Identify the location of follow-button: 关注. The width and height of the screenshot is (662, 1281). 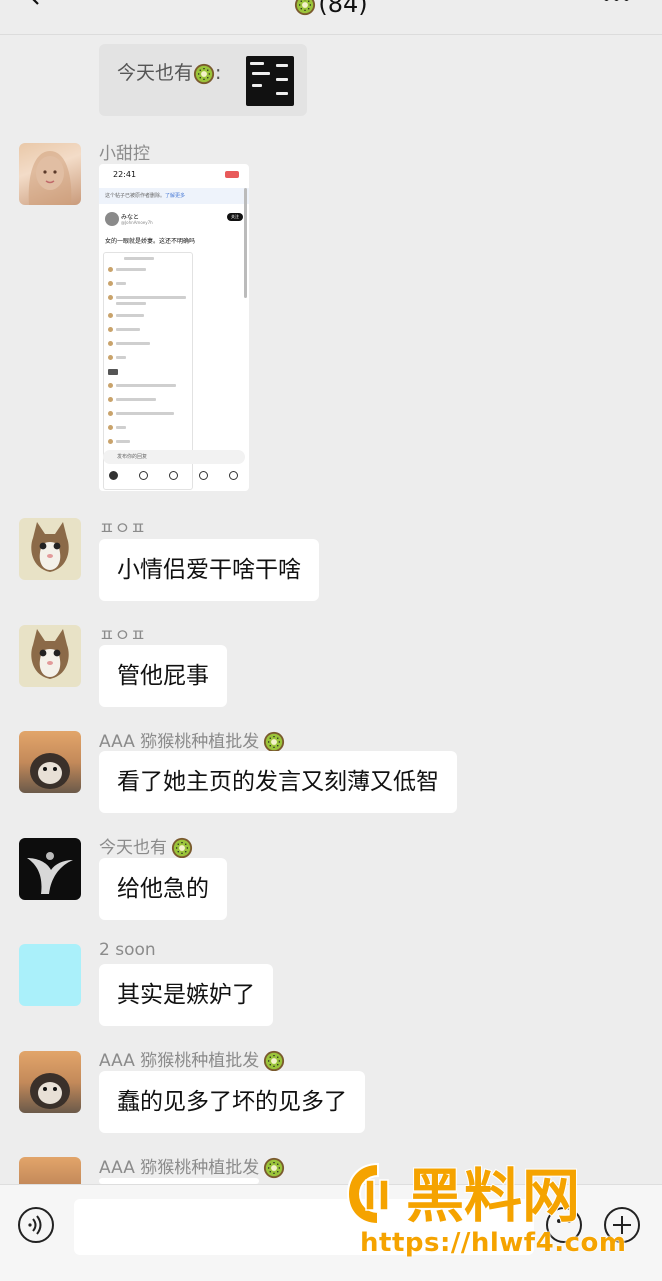
(235, 217).